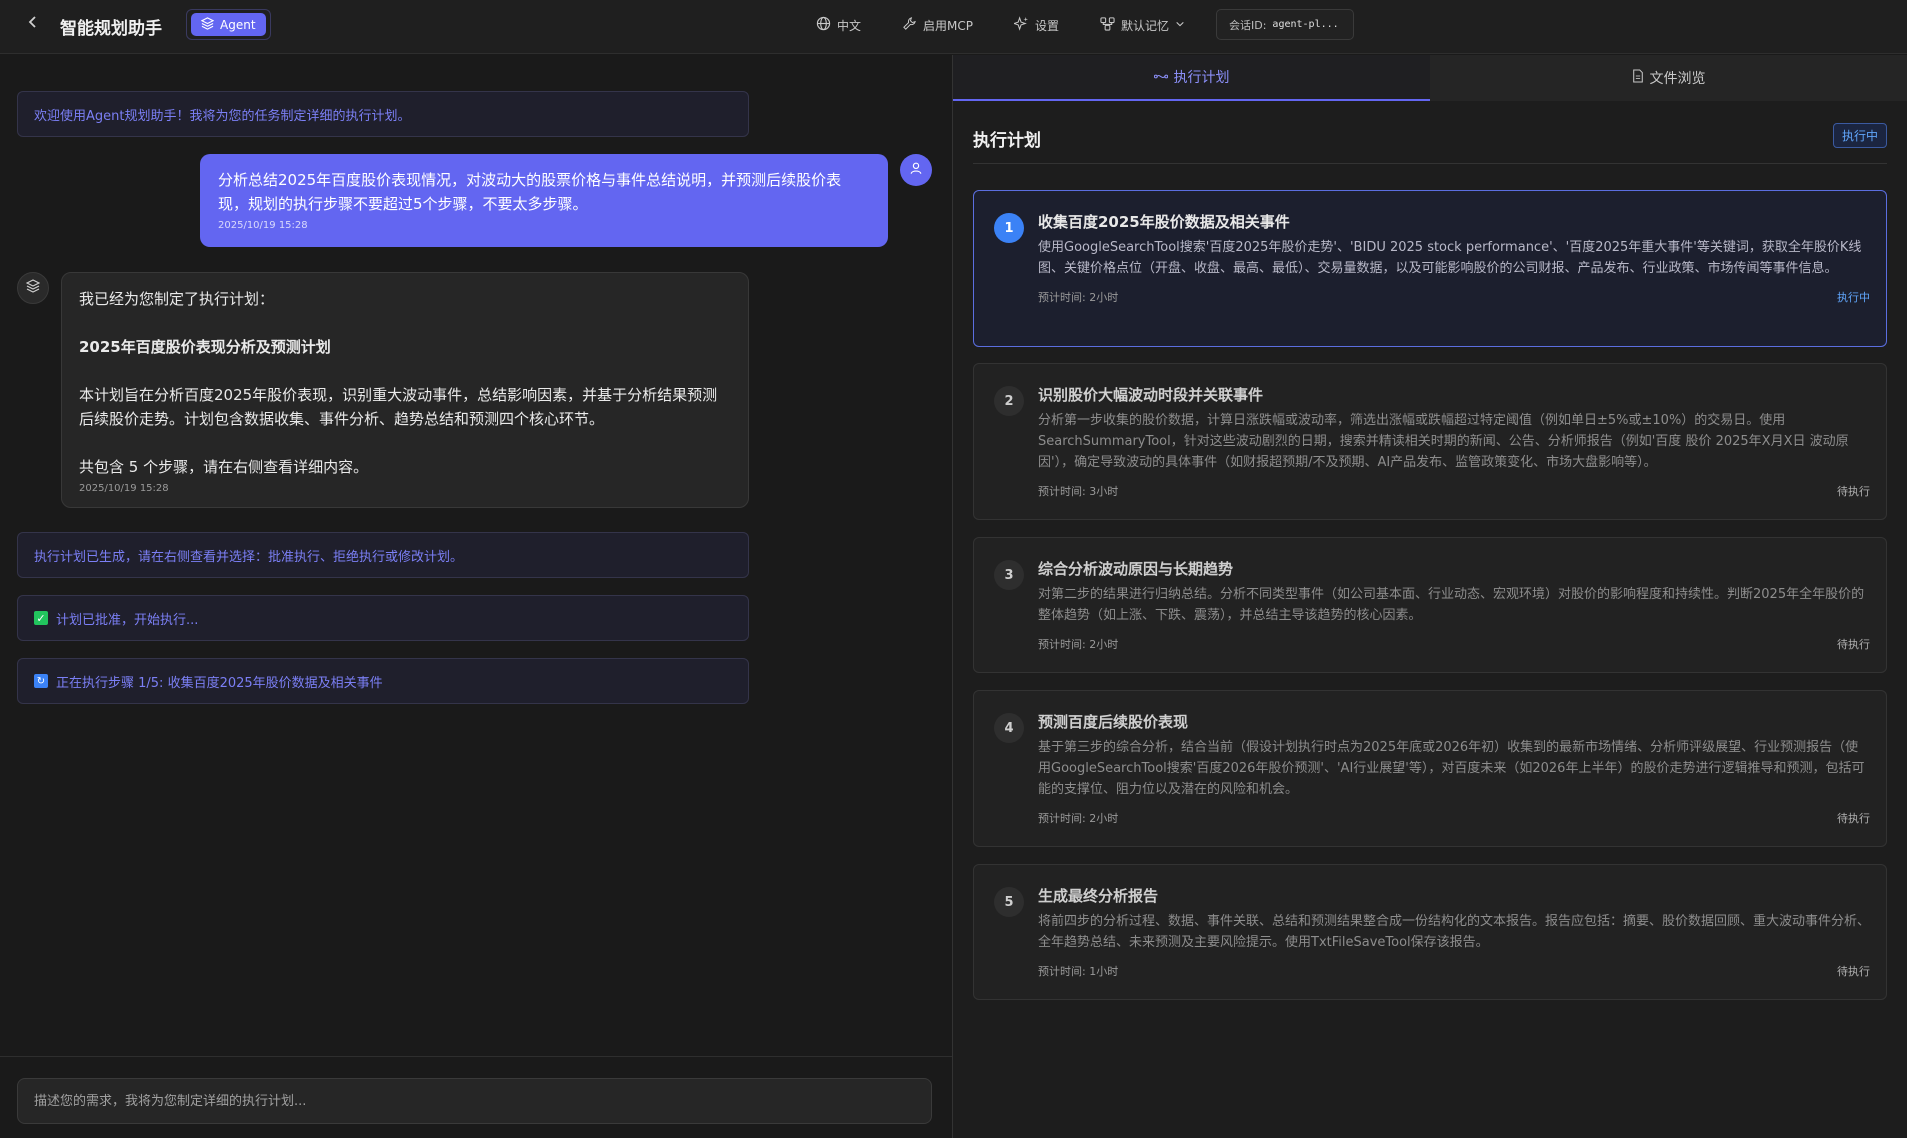 This screenshot has height=1138, width=1907. Describe the element at coordinates (222, 116) in the screenshot. I see `welcome-text: 欢迎使用Agent规划助手！我将为您的任务制定详细的执行计划。` at that location.